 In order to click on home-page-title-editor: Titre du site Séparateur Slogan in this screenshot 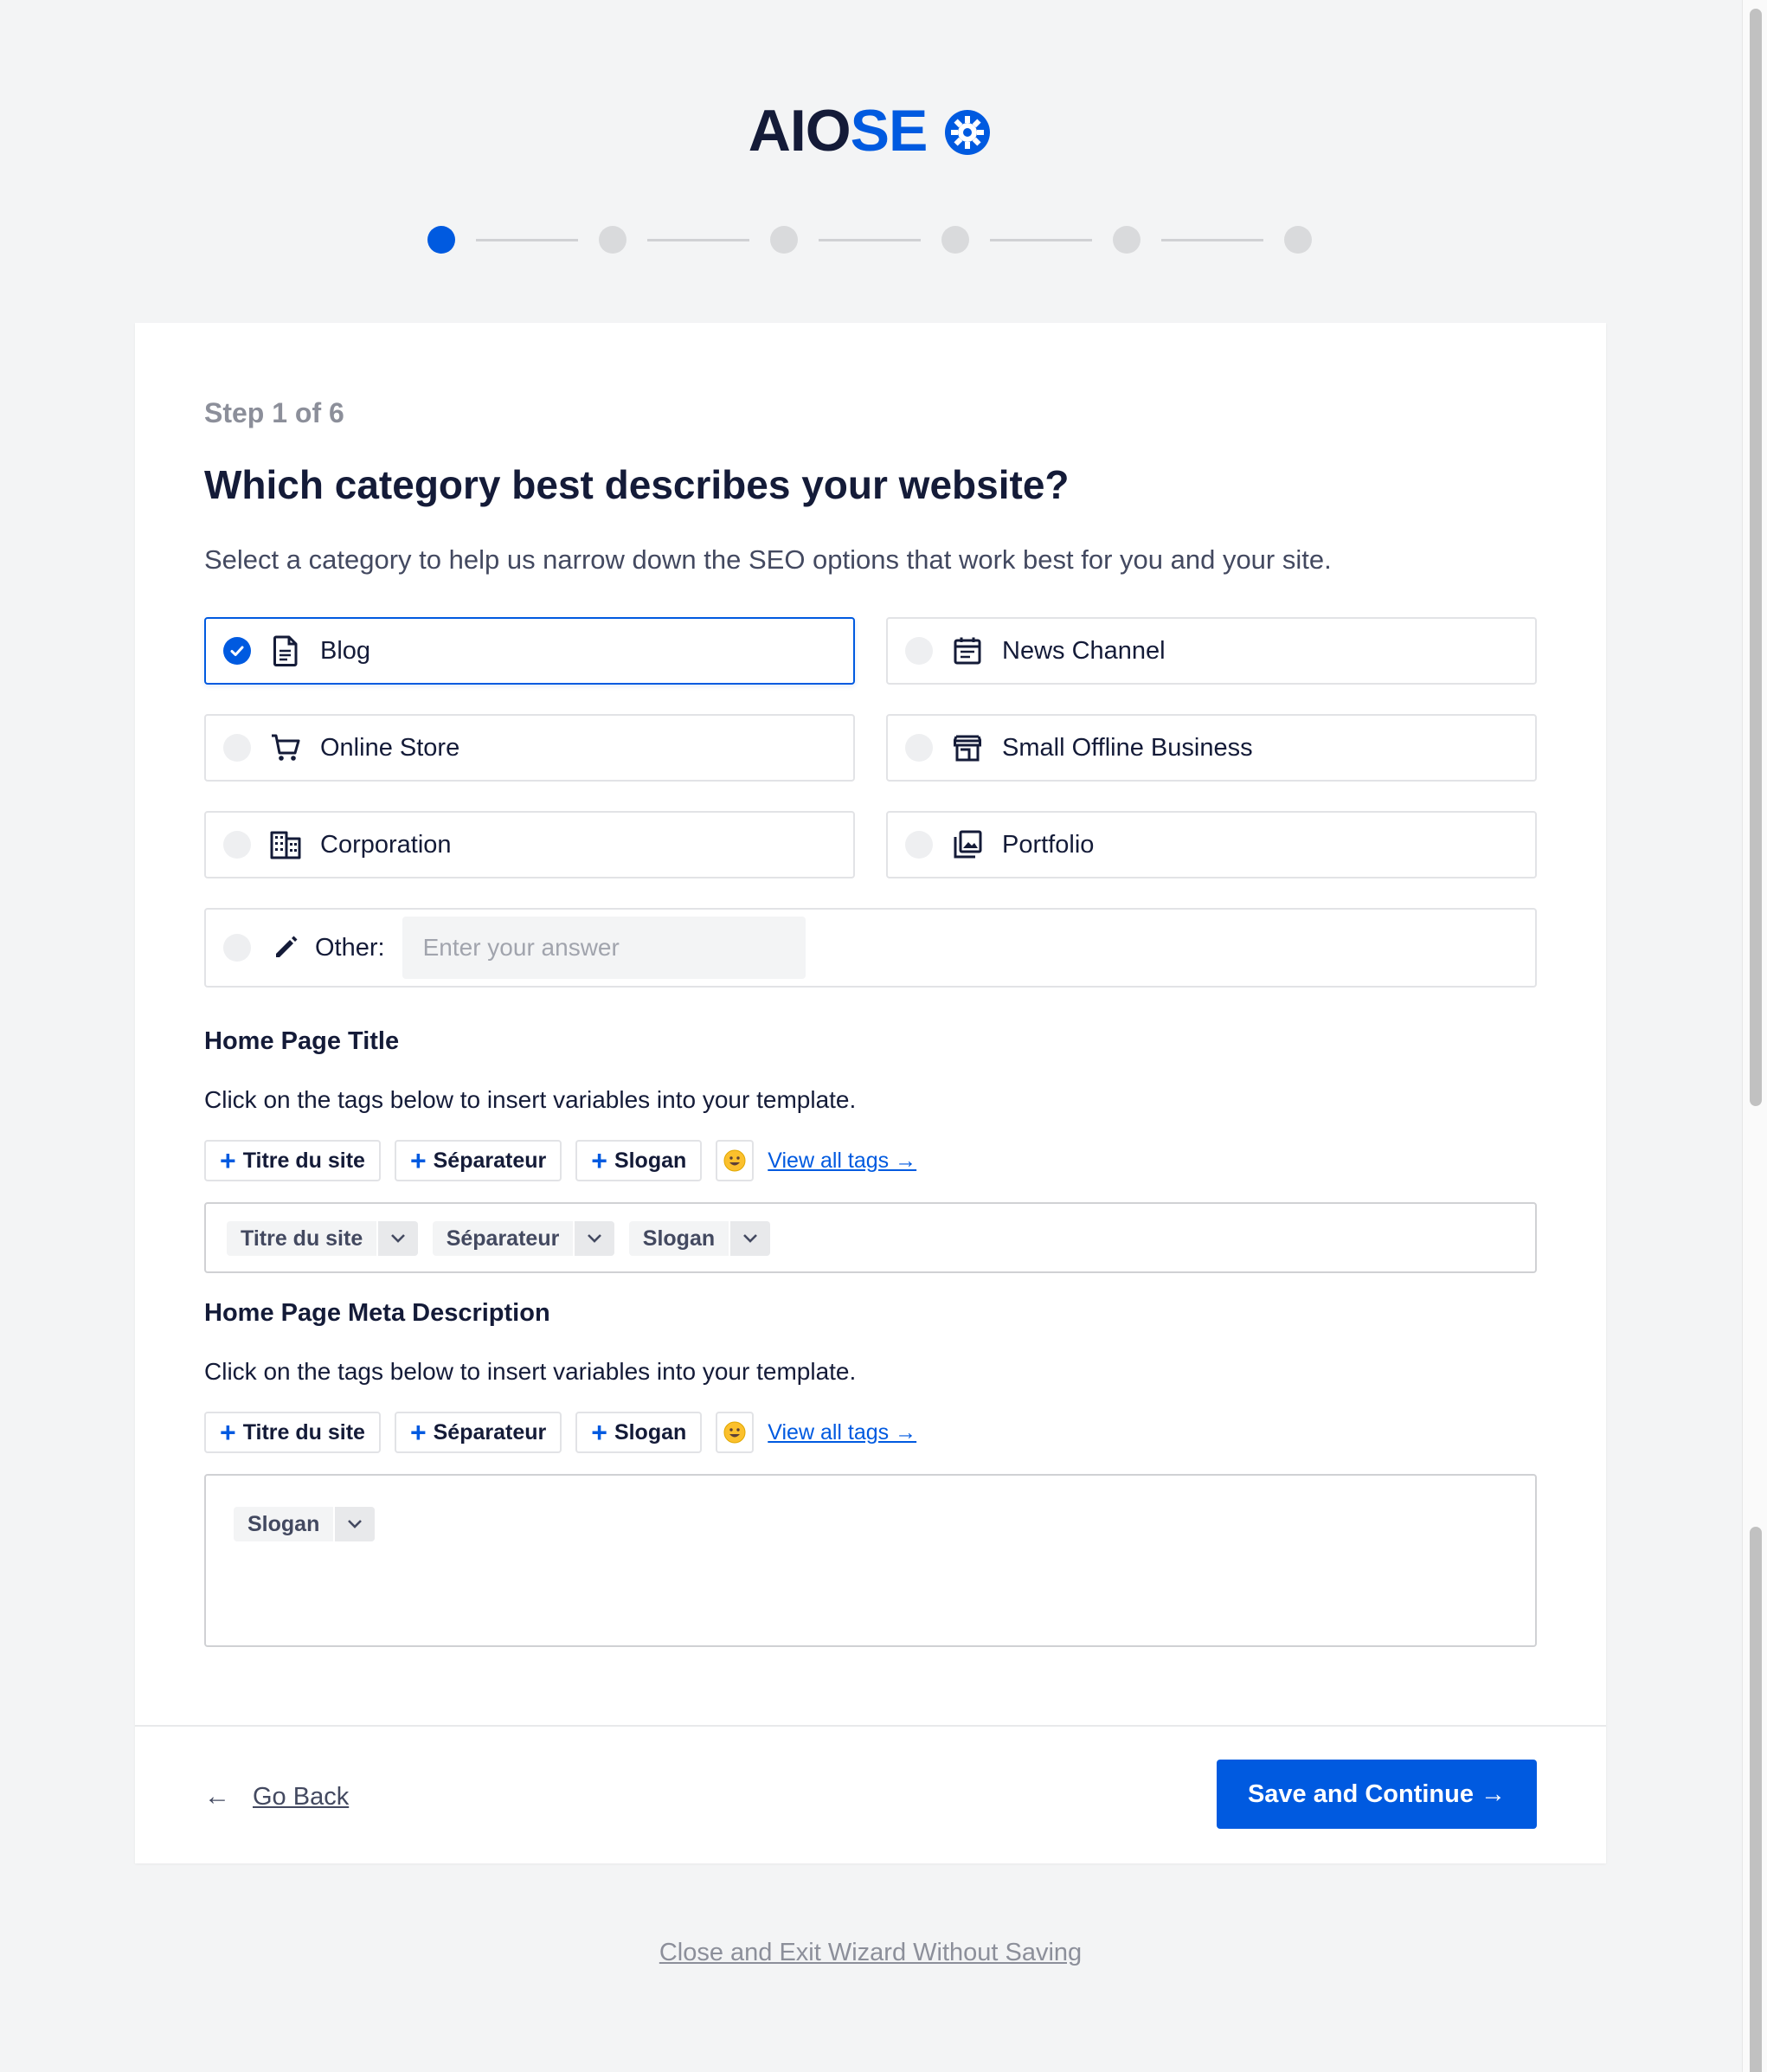, I will do `click(870, 1237)`.